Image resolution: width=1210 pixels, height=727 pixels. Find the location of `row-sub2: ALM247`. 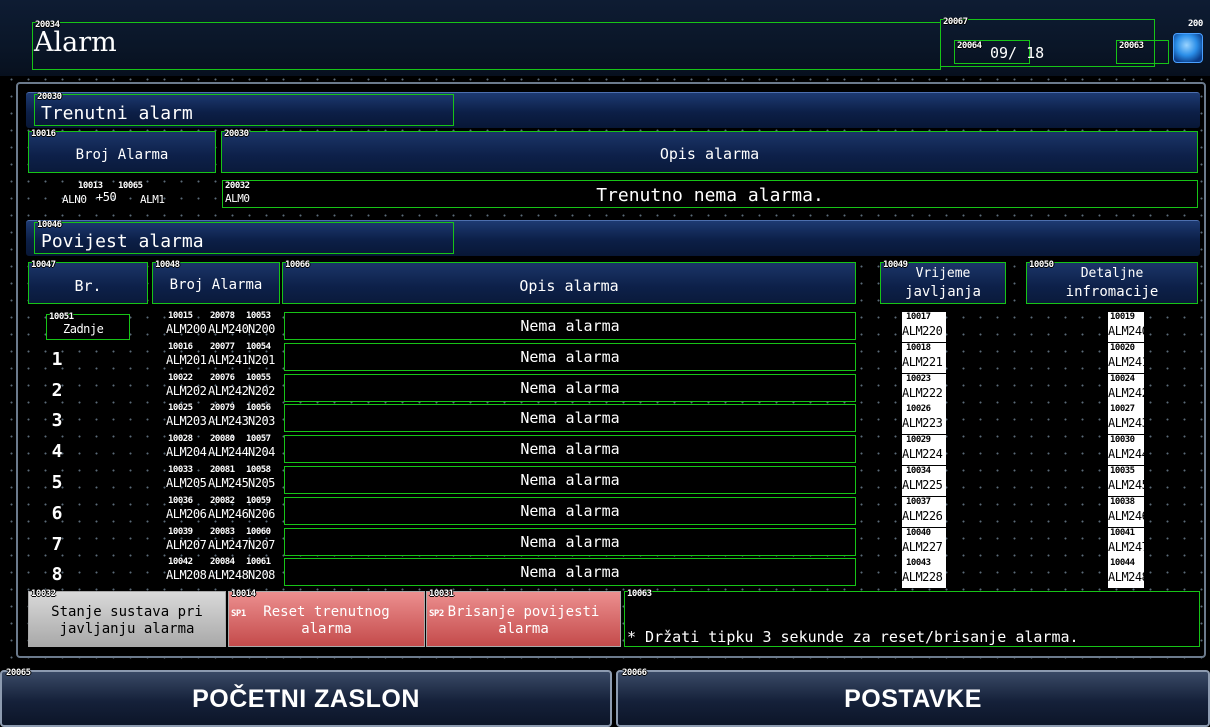

row-sub2: ALM247 is located at coordinates (228, 545).